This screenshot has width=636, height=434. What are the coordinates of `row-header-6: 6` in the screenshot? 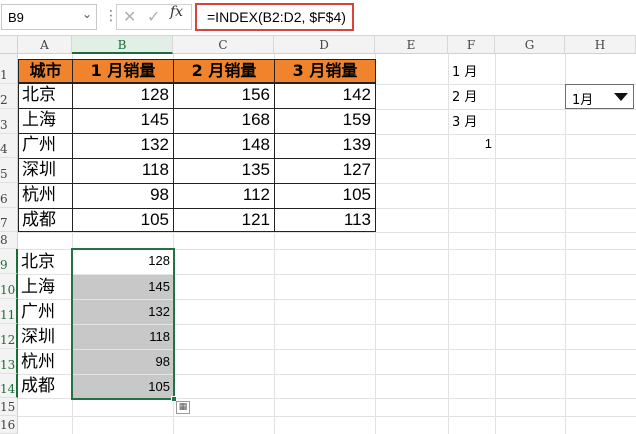 It's located at (9, 195).